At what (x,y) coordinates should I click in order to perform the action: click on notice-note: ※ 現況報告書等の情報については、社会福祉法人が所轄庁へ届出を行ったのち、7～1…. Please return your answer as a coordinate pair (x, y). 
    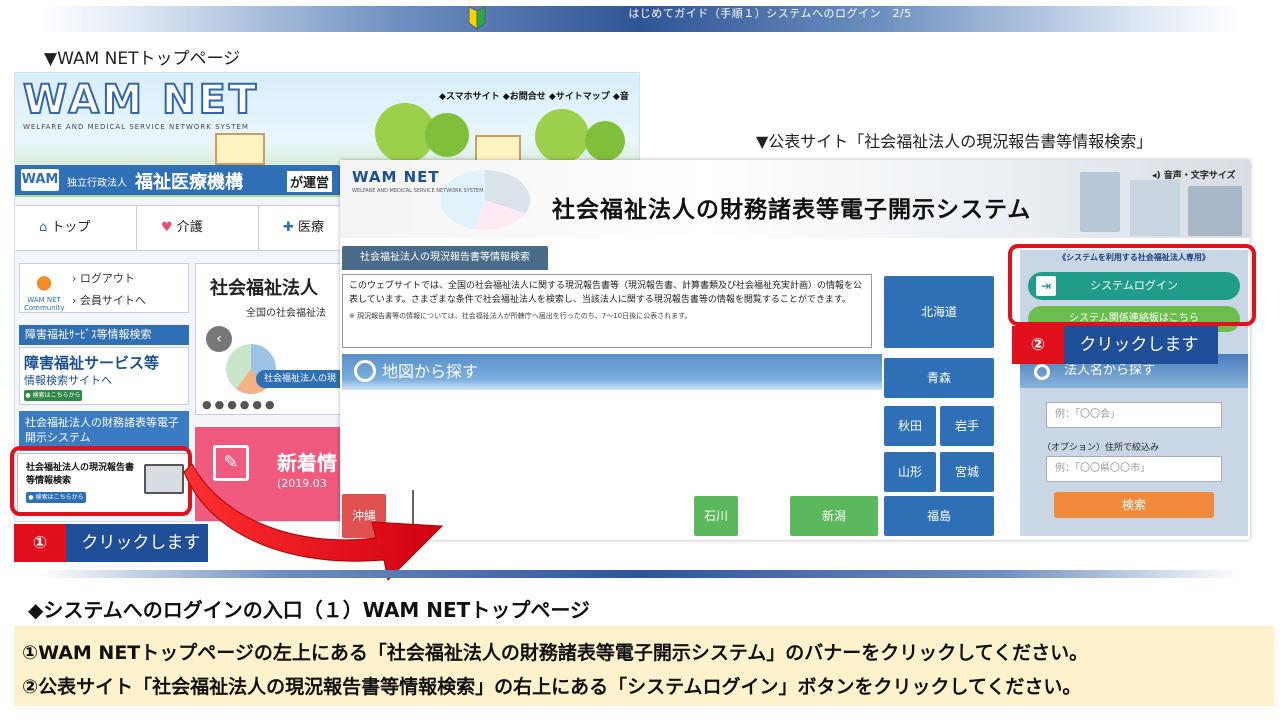
    Looking at the image, I should click on (520, 316).